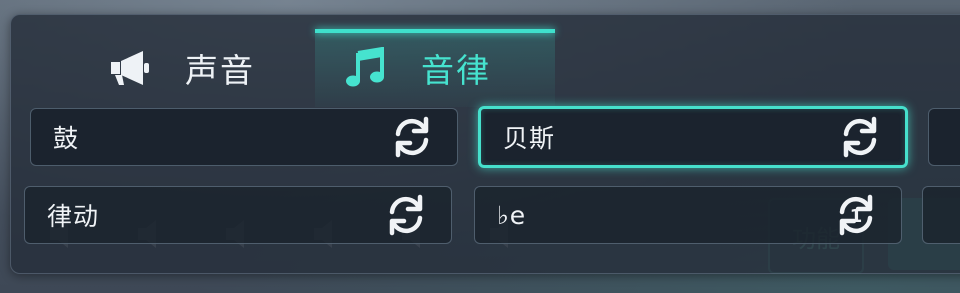  Describe the element at coordinates (73, 216) in the screenshot. I see `slot-groove-label: 律动` at that location.